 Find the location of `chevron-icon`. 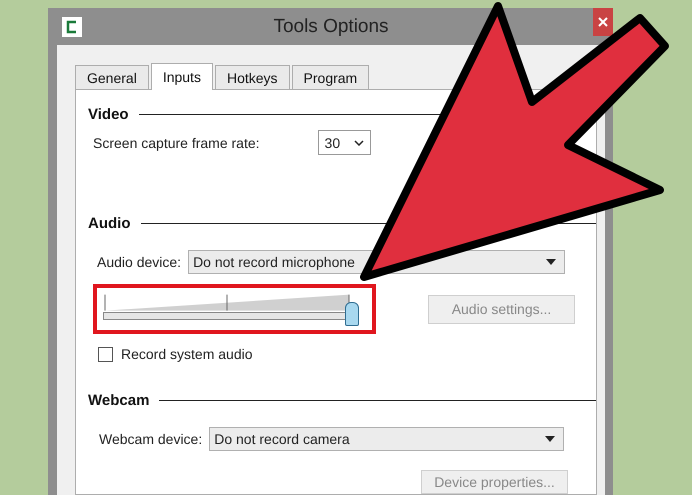

chevron-icon is located at coordinates (359, 143).